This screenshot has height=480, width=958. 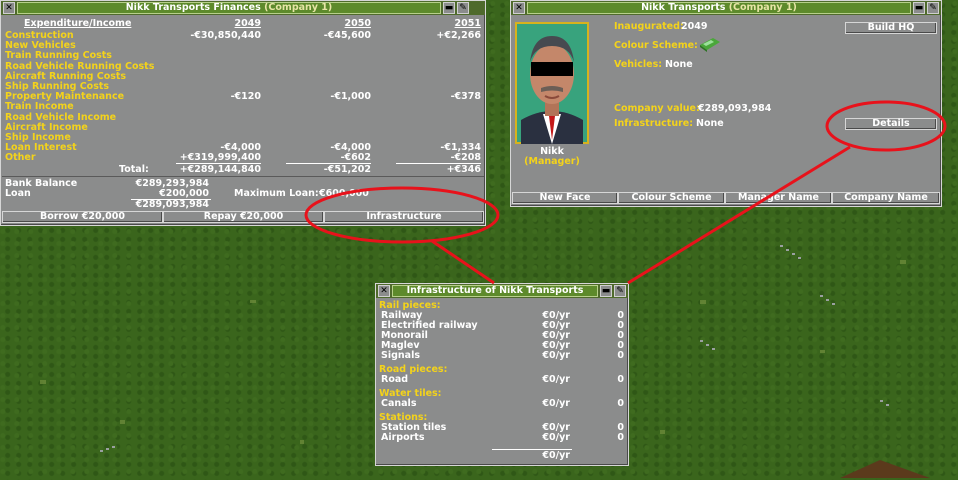 What do you see at coordinates (276, 193) in the screenshot?
I see `max-loan-label: Maximum Loan:` at bounding box center [276, 193].